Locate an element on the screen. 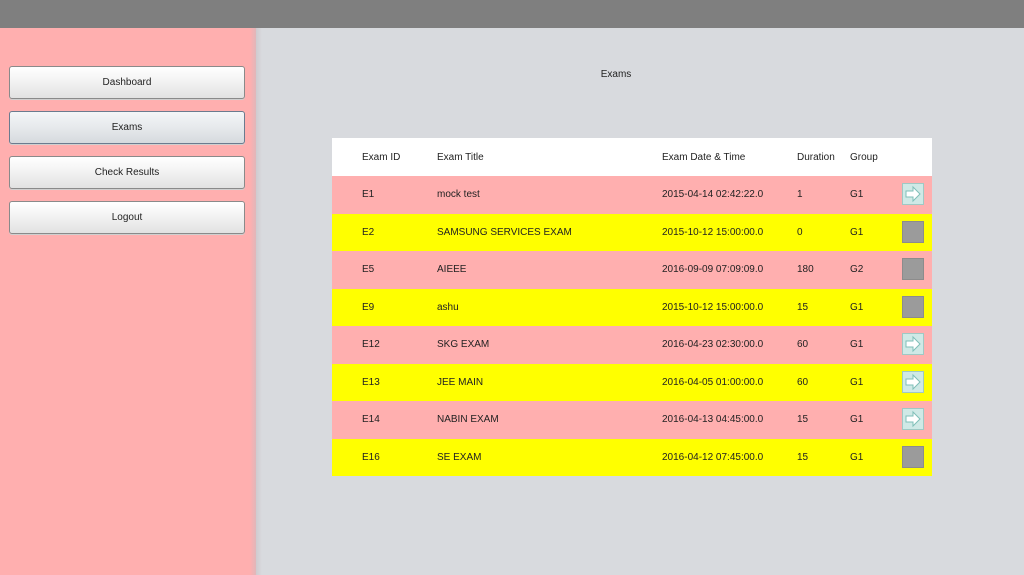 The width and height of the screenshot is (1024, 575). cell-group: G2 is located at coordinates (857, 270).